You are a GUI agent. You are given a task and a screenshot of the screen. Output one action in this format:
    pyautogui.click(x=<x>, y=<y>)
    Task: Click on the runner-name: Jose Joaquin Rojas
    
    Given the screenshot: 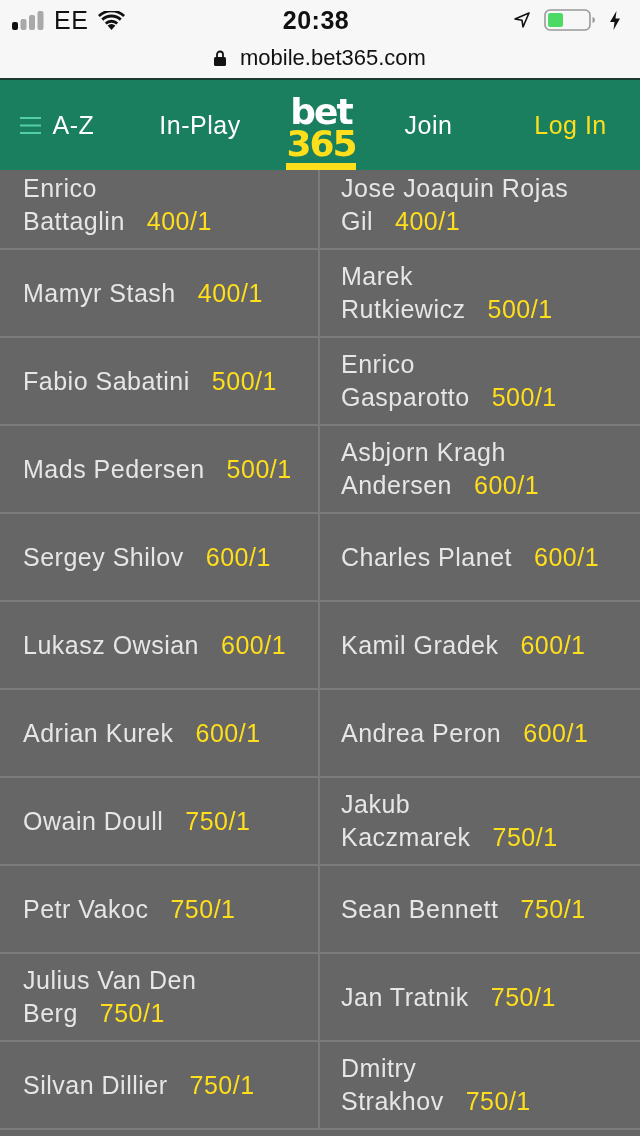 What is the action you would take?
    pyautogui.click(x=455, y=188)
    